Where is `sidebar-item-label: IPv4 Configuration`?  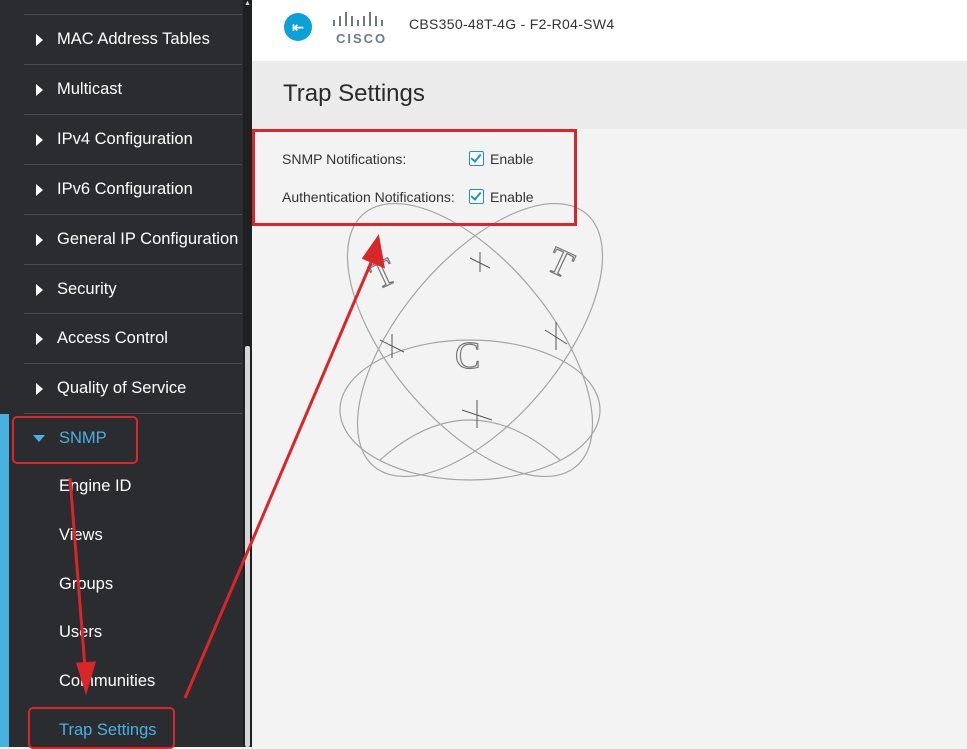 sidebar-item-label: IPv4 Configuration is located at coordinates (125, 139).